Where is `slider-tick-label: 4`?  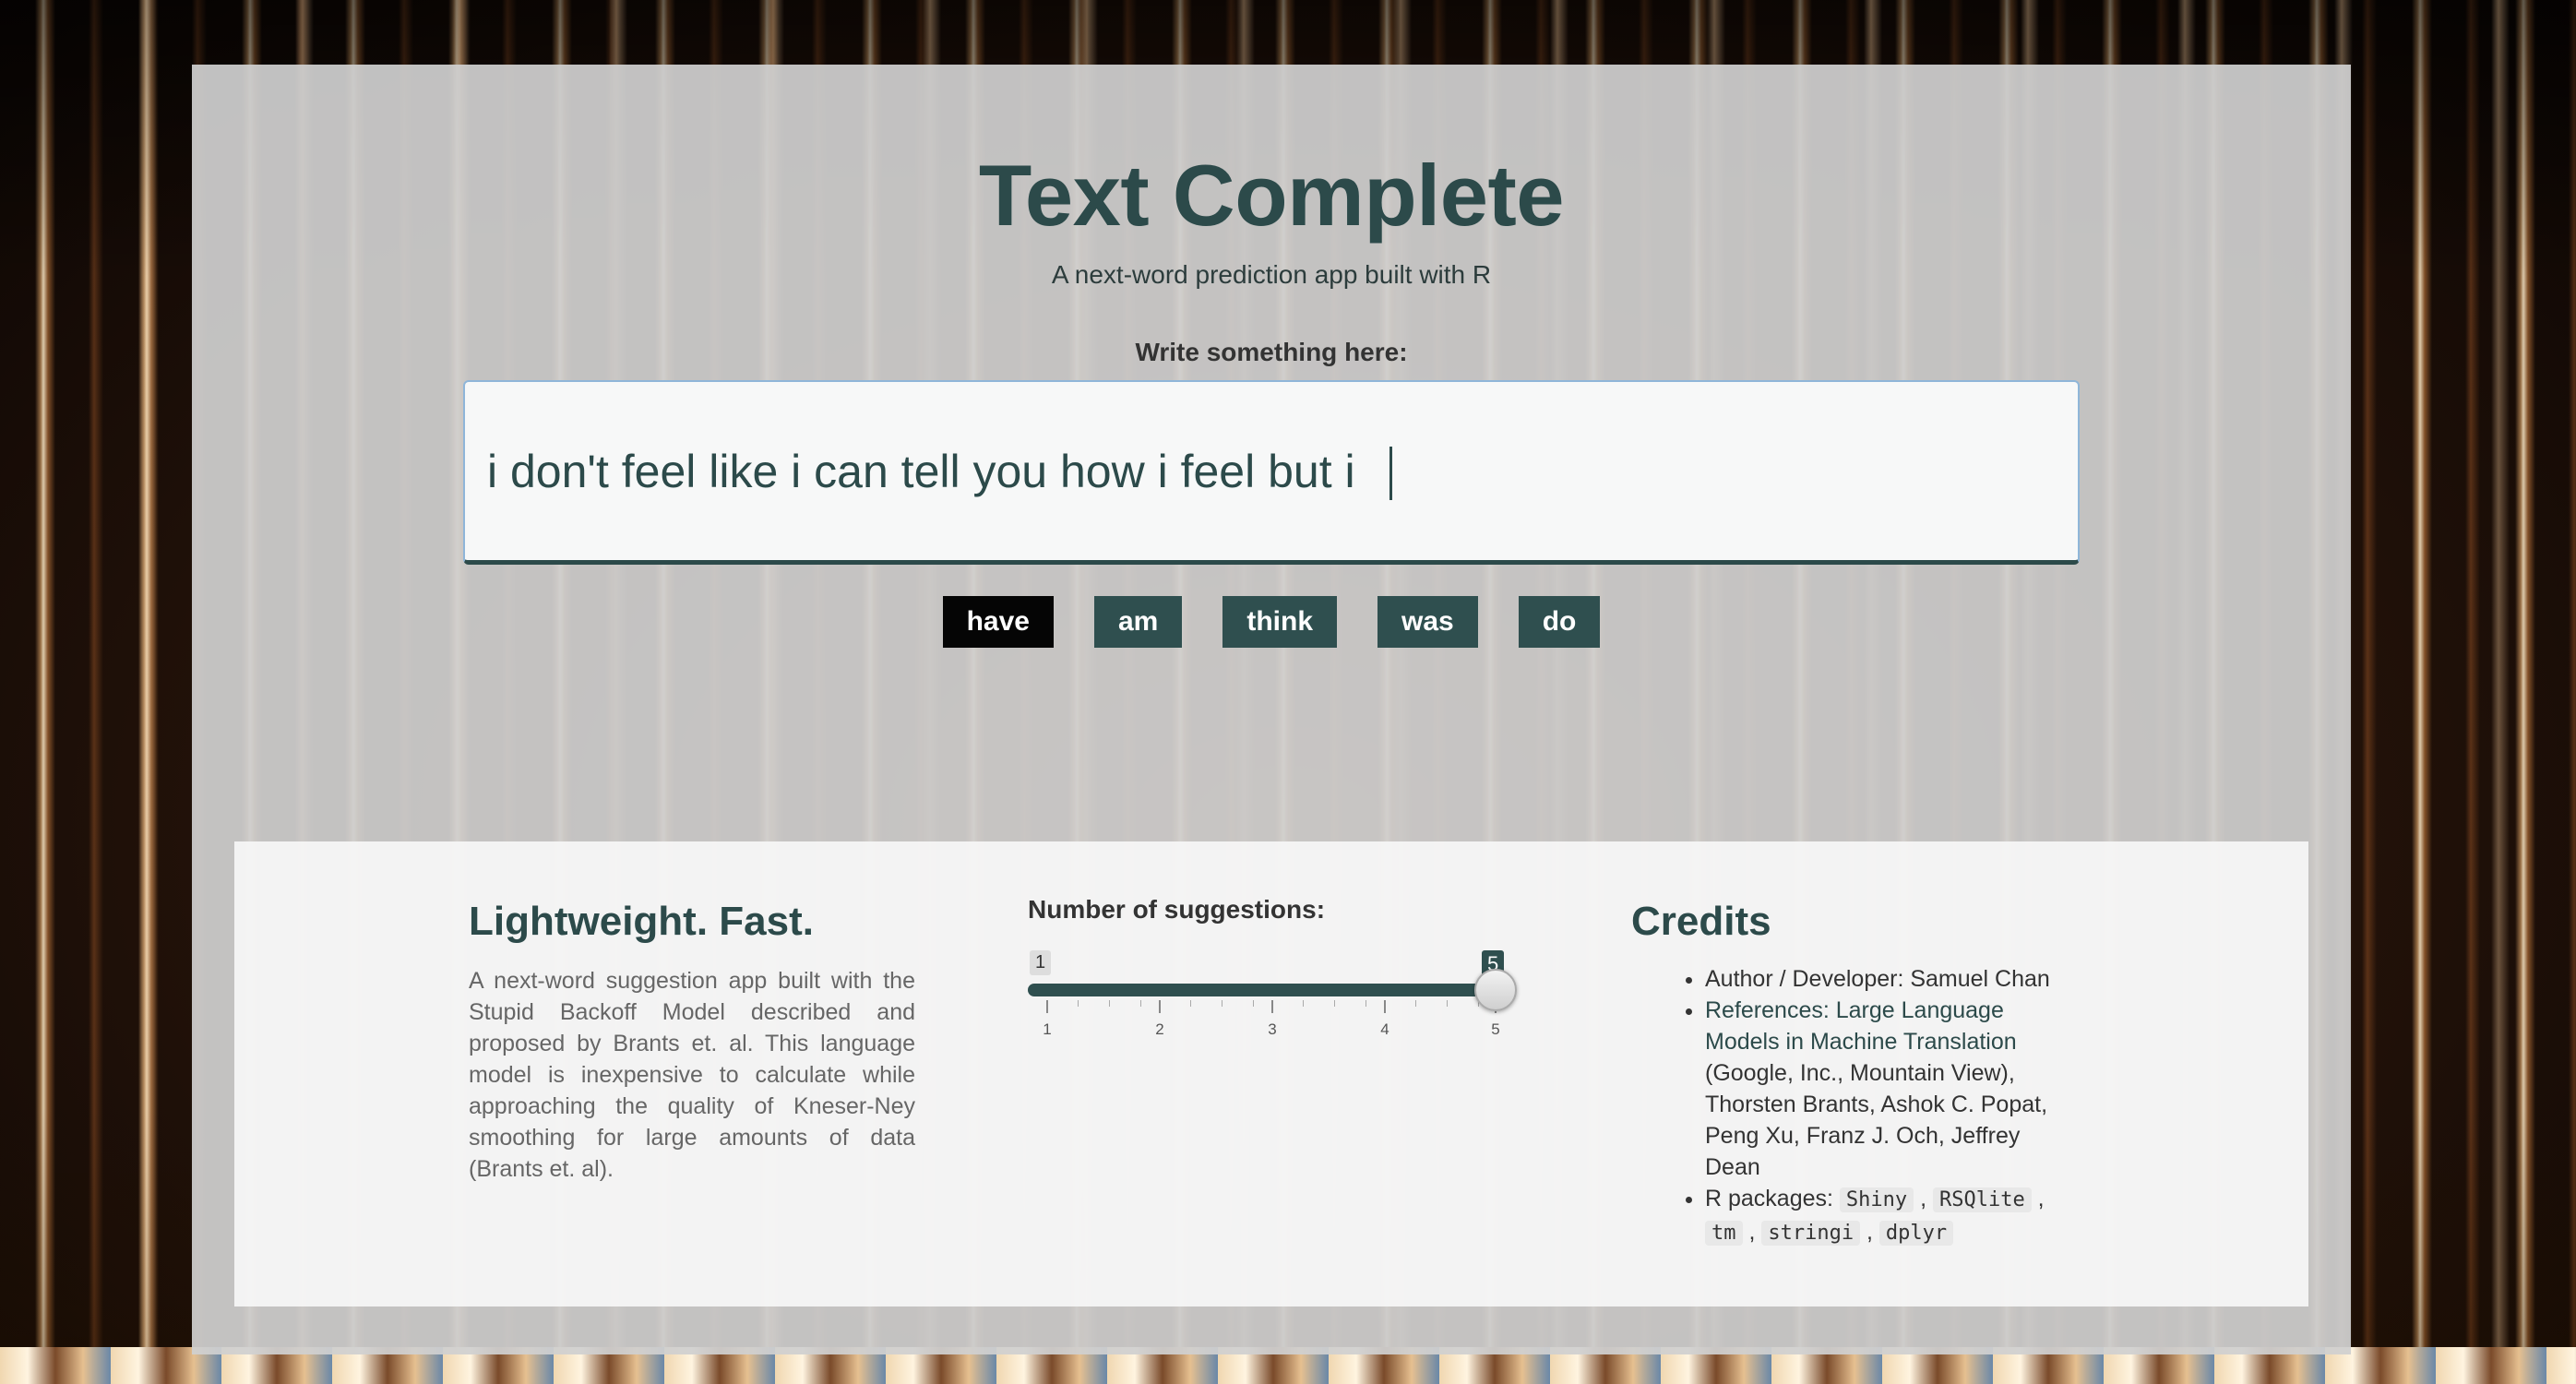 slider-tick-label: 4 is located at coordinates (1384, 1029).